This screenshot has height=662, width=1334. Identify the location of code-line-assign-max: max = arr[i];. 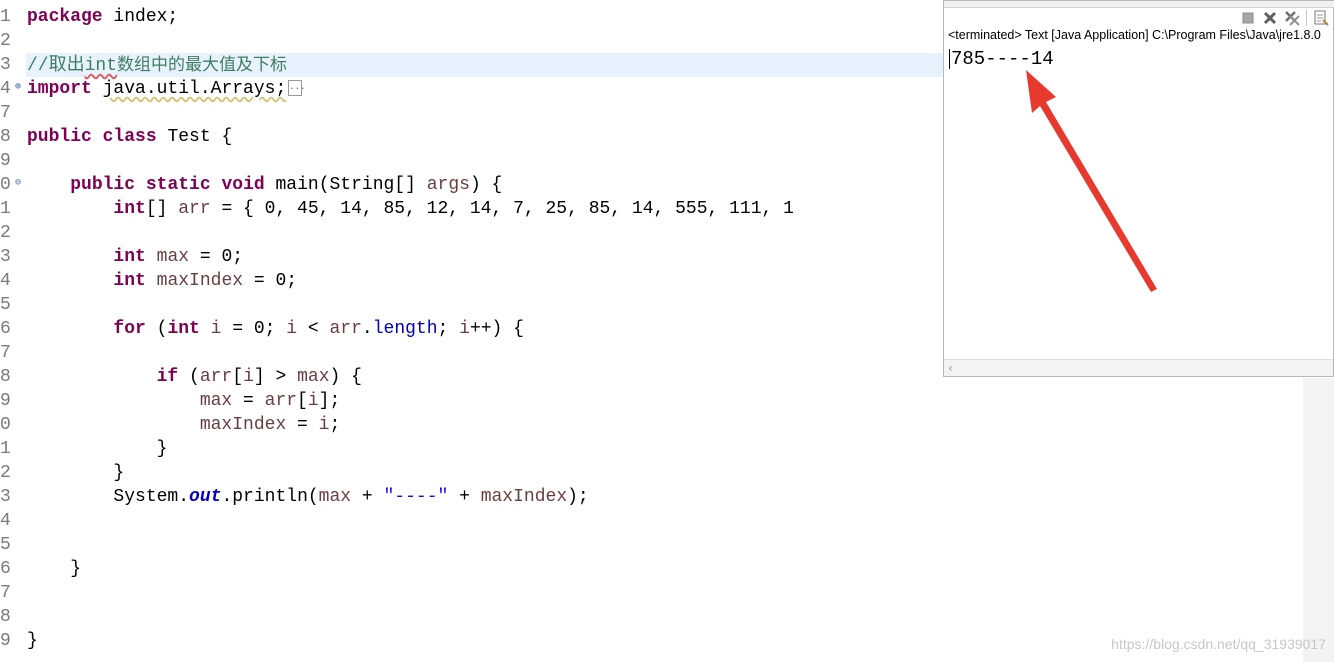
(183, 401).